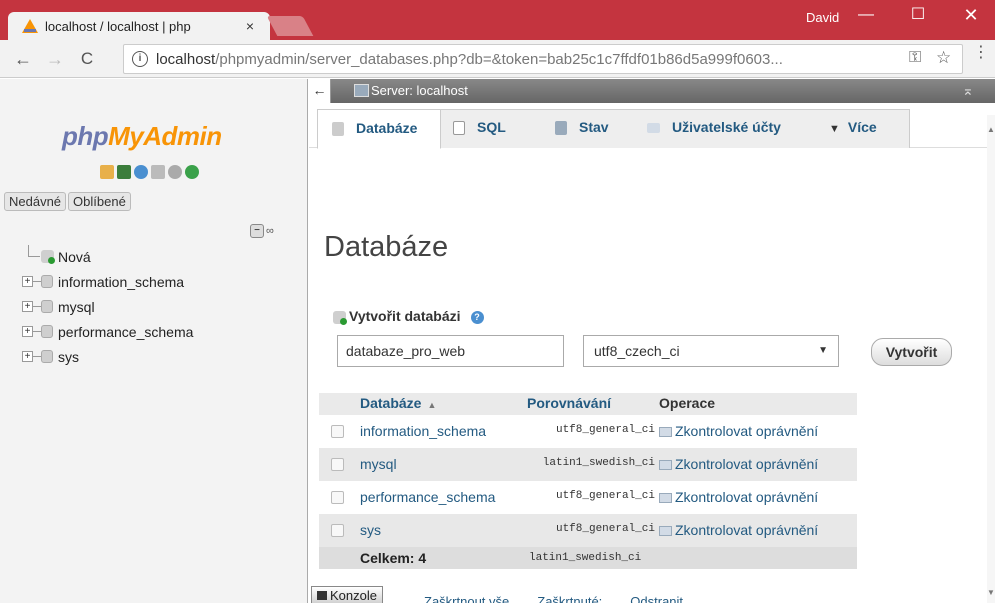  What do you see at coordinates (431, 405) in the screenshot?
I see `sort-ascending-icon: ▲` at bounding box center [431, 405].